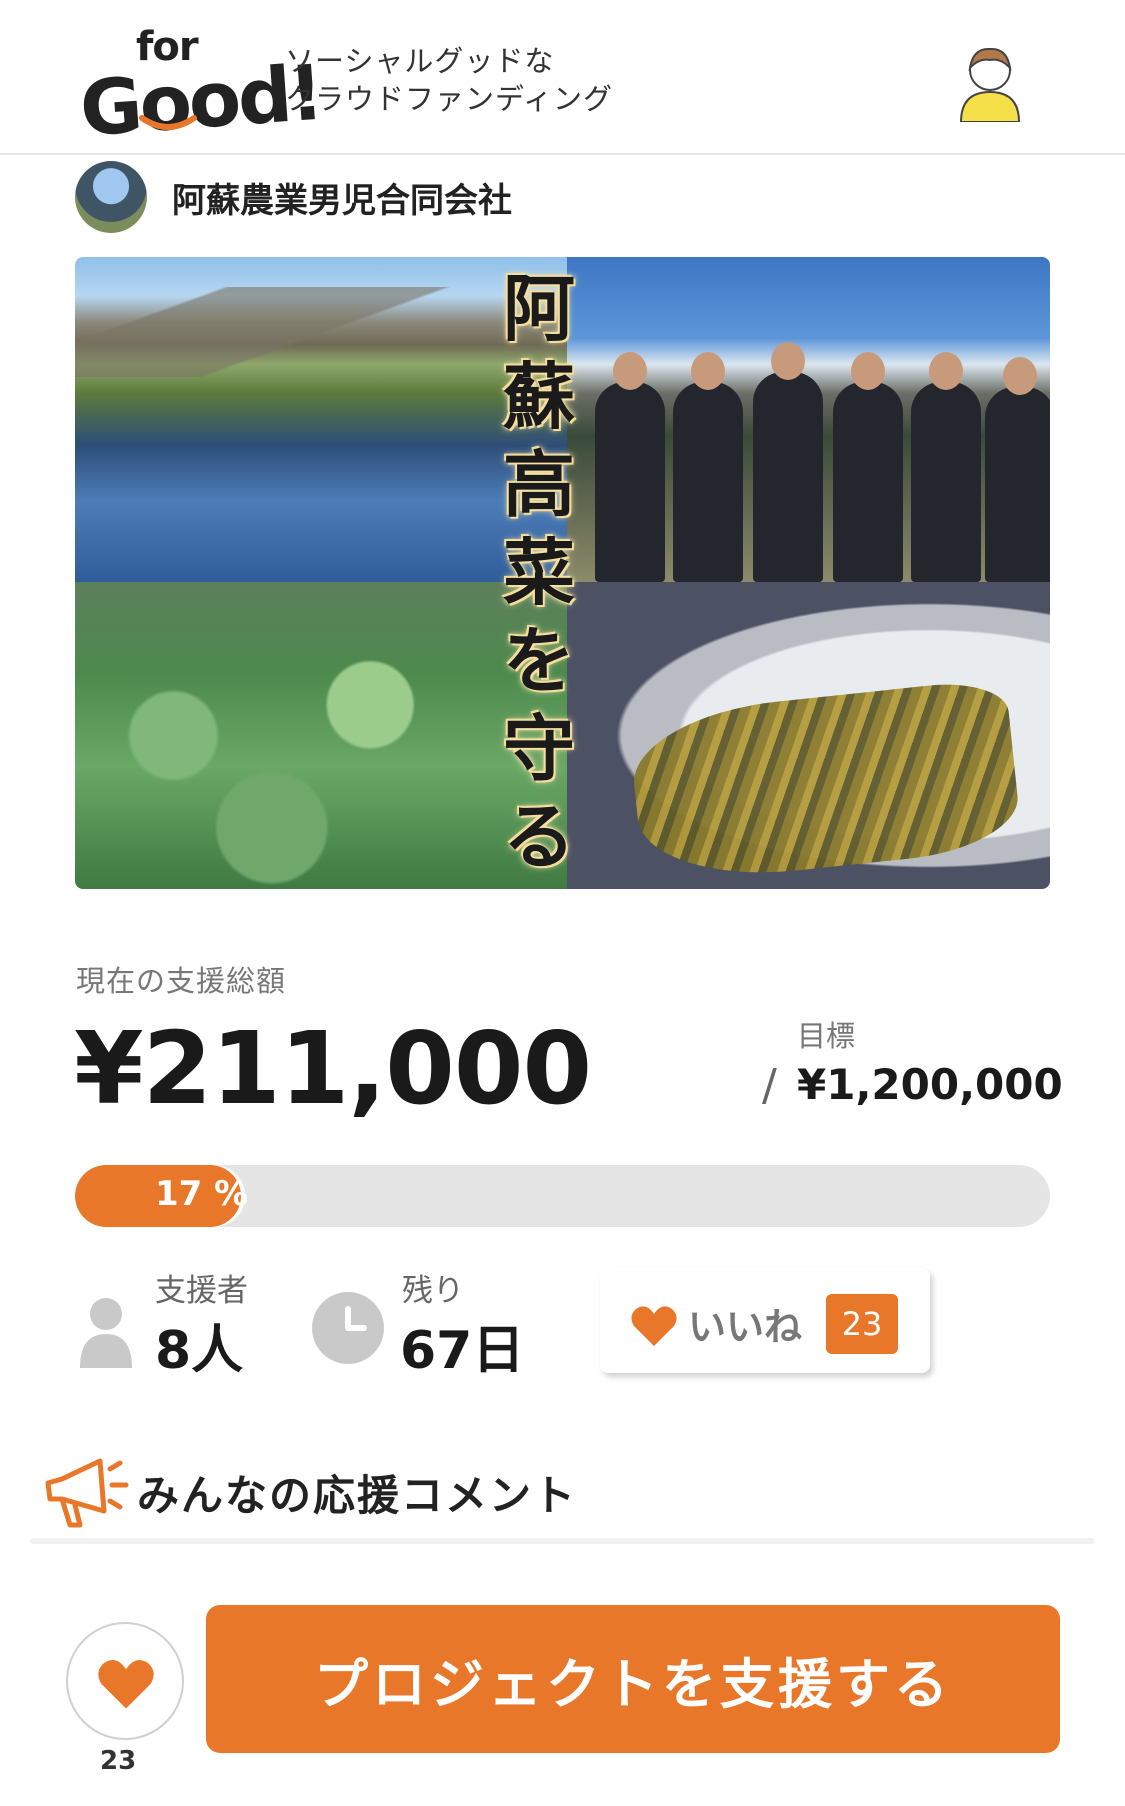  I want to click on supporters-value: 8人, so click(199, 1351).